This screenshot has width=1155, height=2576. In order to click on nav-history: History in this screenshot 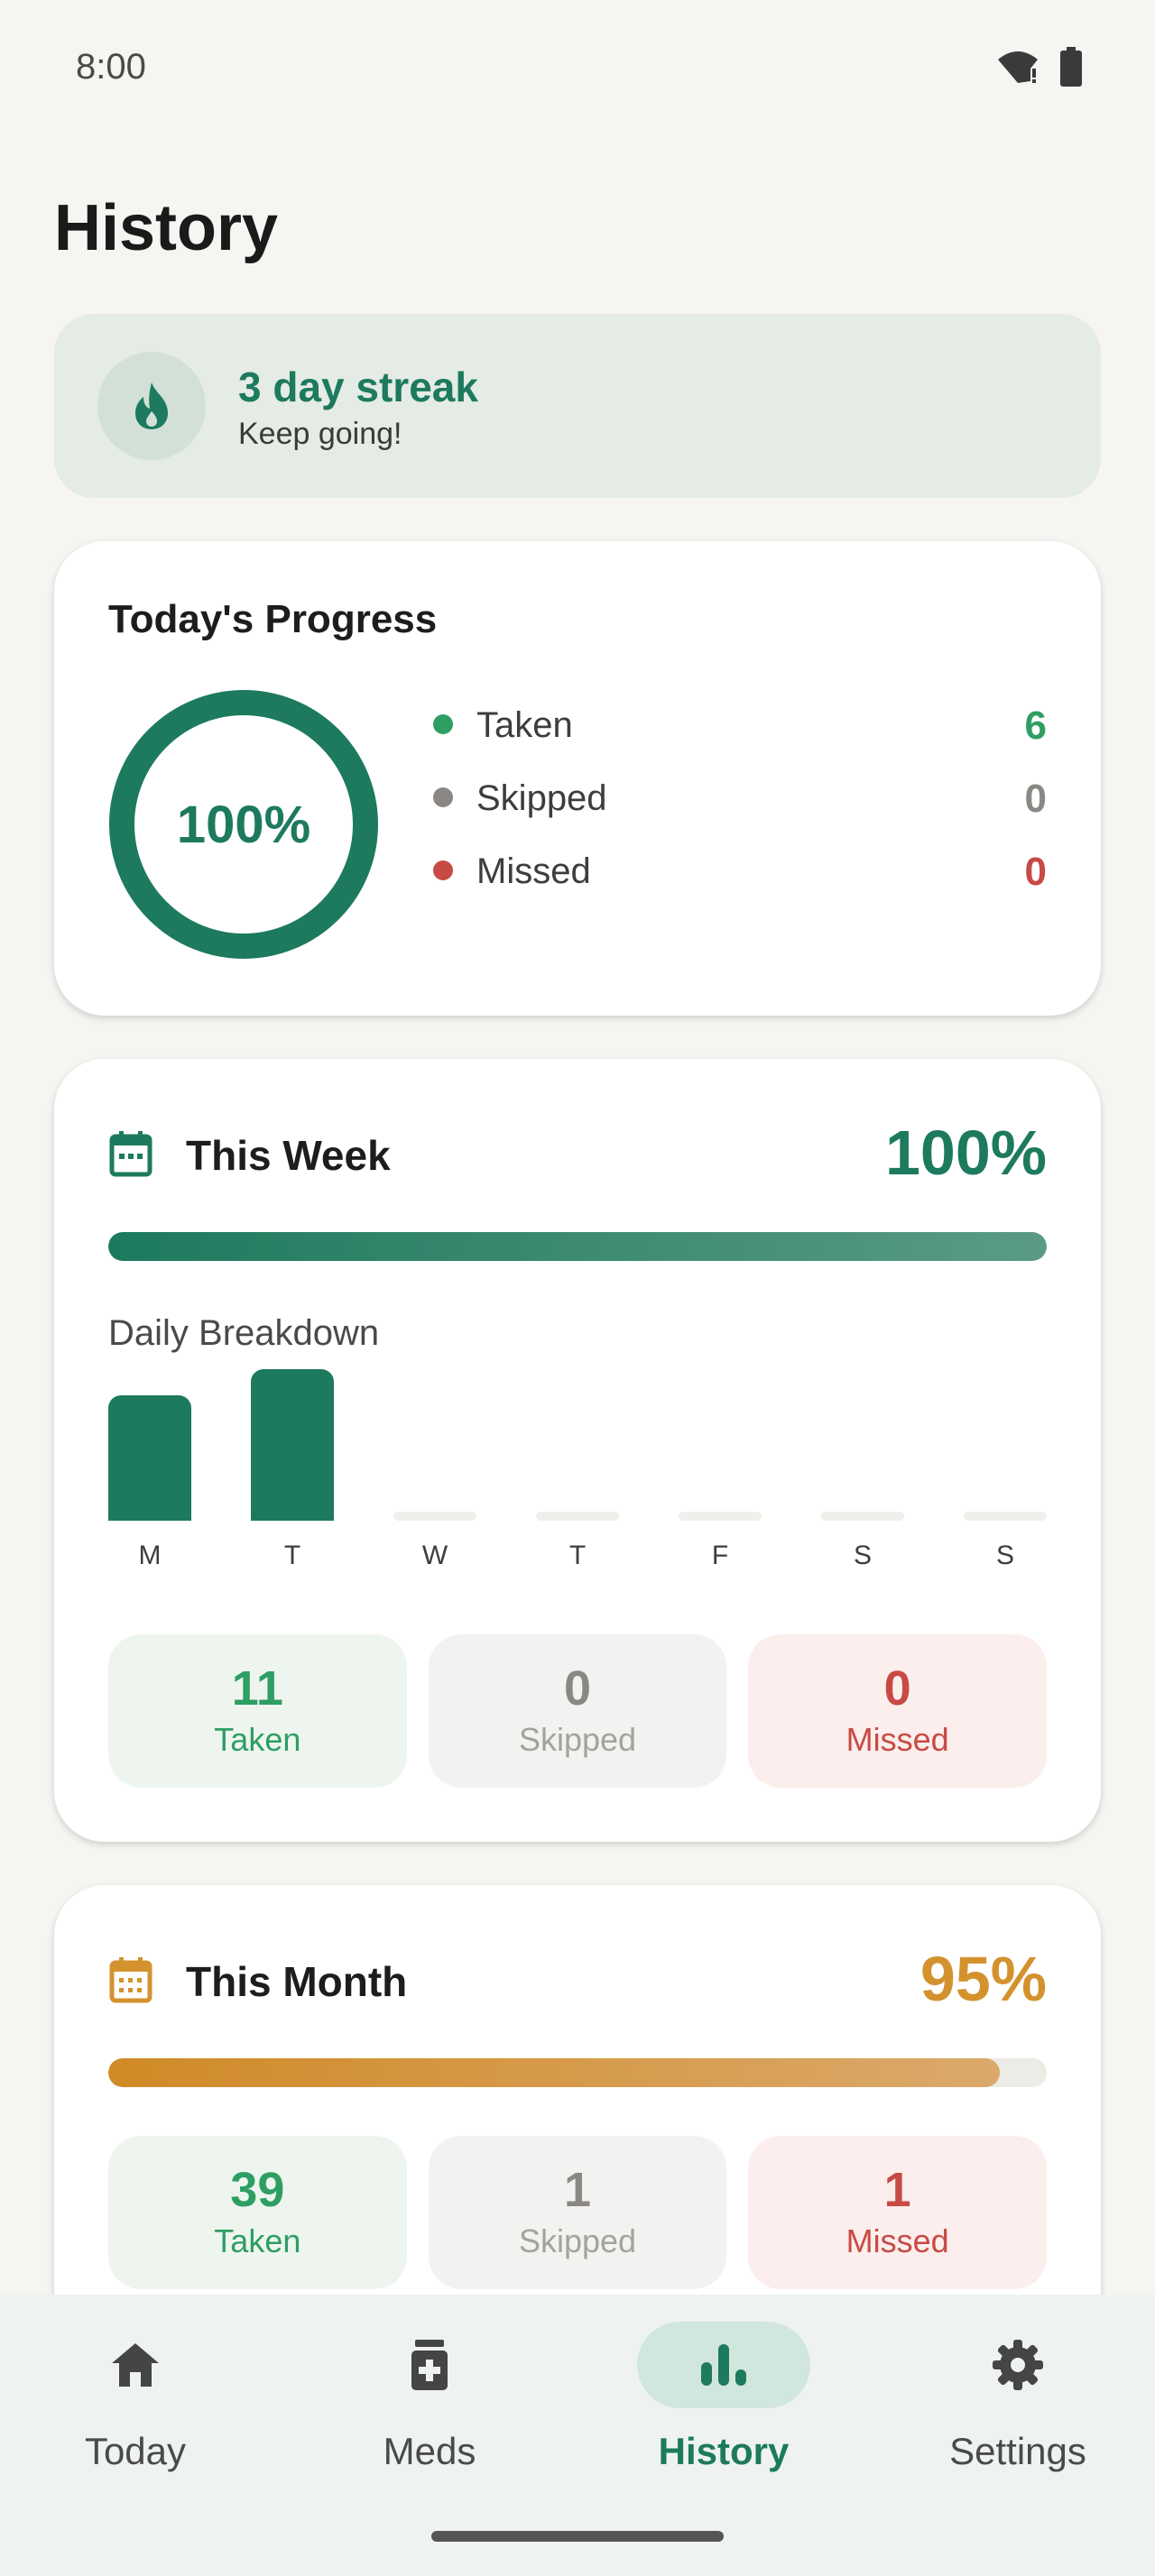, I will do `click(698, 2408)`.